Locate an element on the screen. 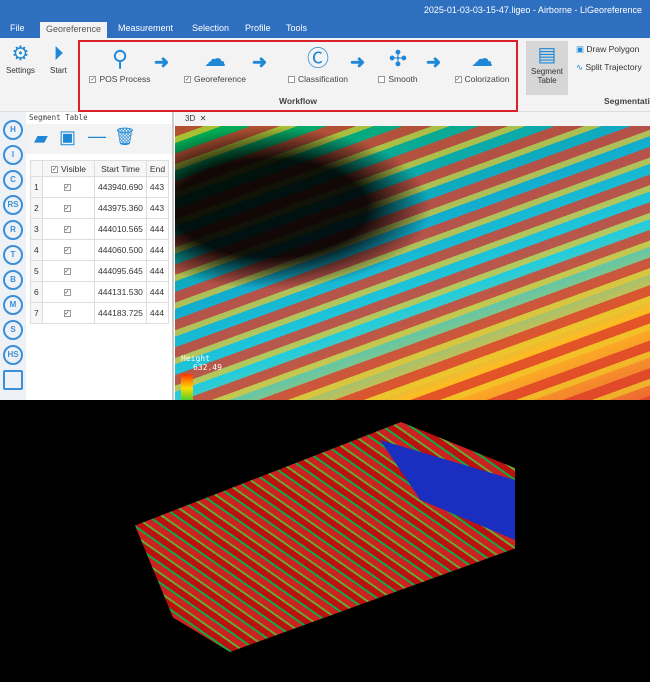 The width and height of the screenshot is (650, 682). row-number: 5 is located at coordinates (36, 271).